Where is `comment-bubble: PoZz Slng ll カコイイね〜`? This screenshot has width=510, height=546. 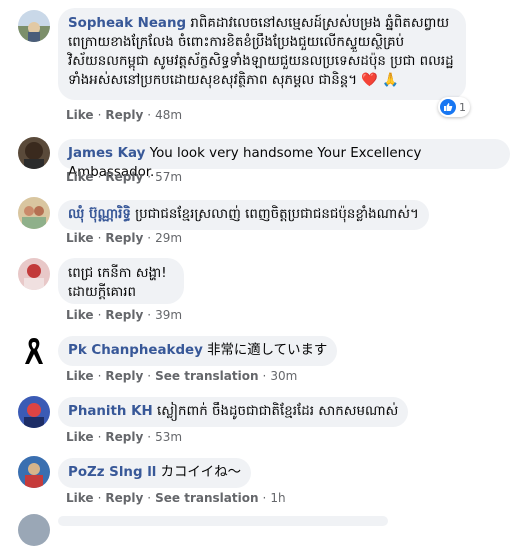 comment-bubble: PoZz Slng ll カコイイね〜 is located at coordinates (154, 473).